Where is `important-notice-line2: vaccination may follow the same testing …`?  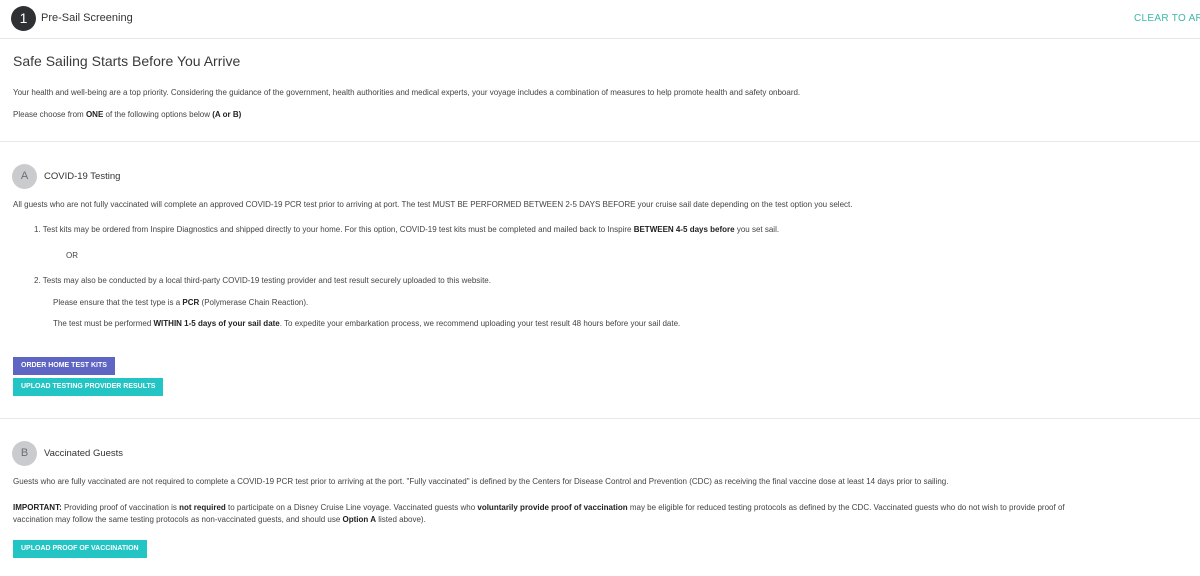
important-notice-line2: vaccination may follow the same testing … is located at coordinates (219, 519).